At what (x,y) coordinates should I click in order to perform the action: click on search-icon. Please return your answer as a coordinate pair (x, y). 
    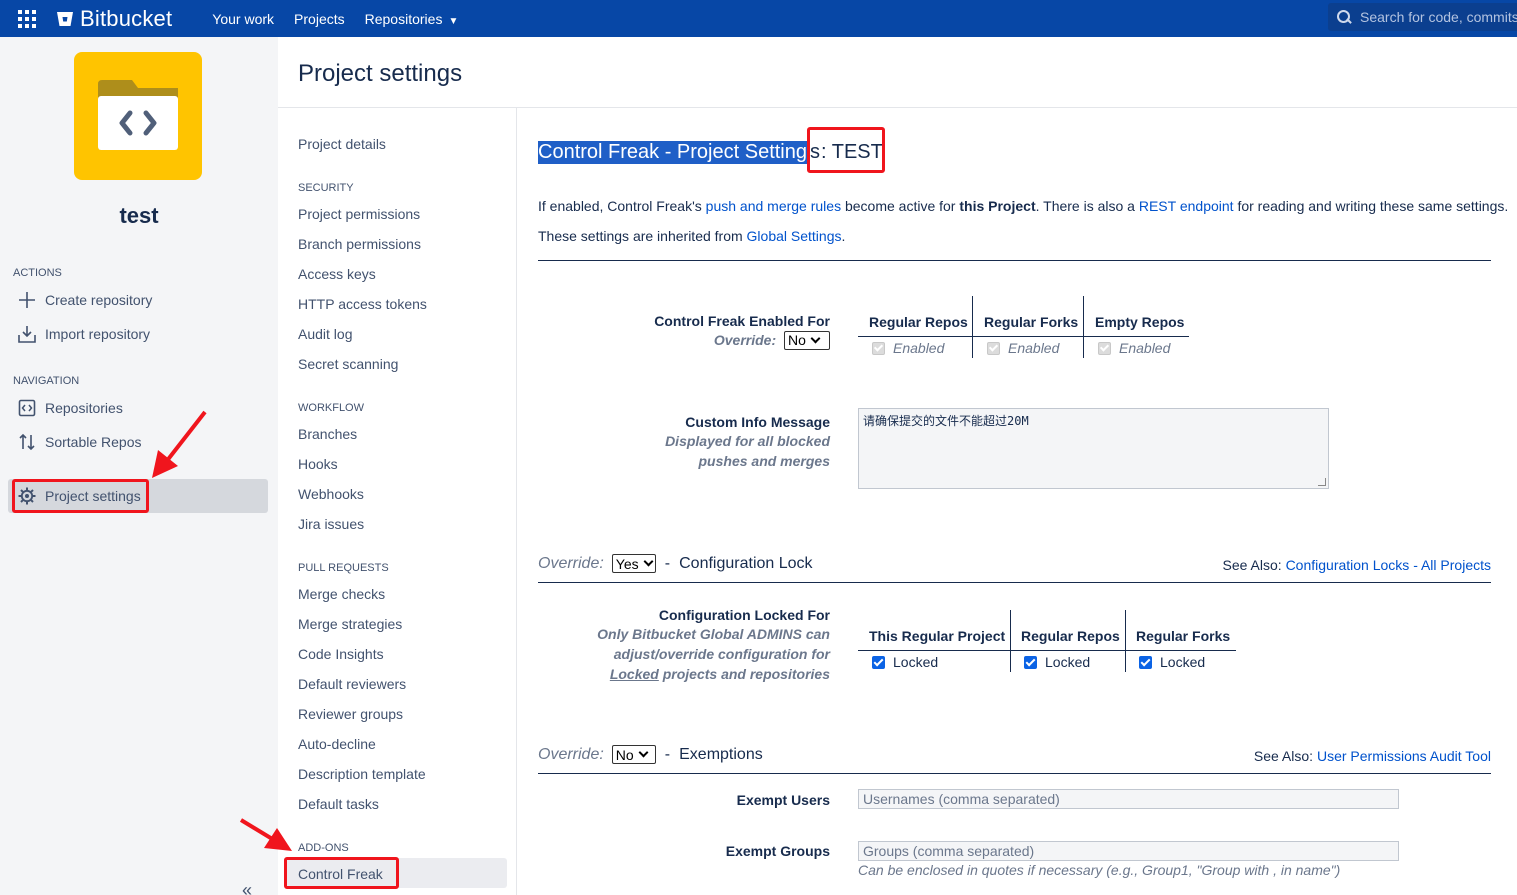
    Looking at the image, I should click on (1344, 17).